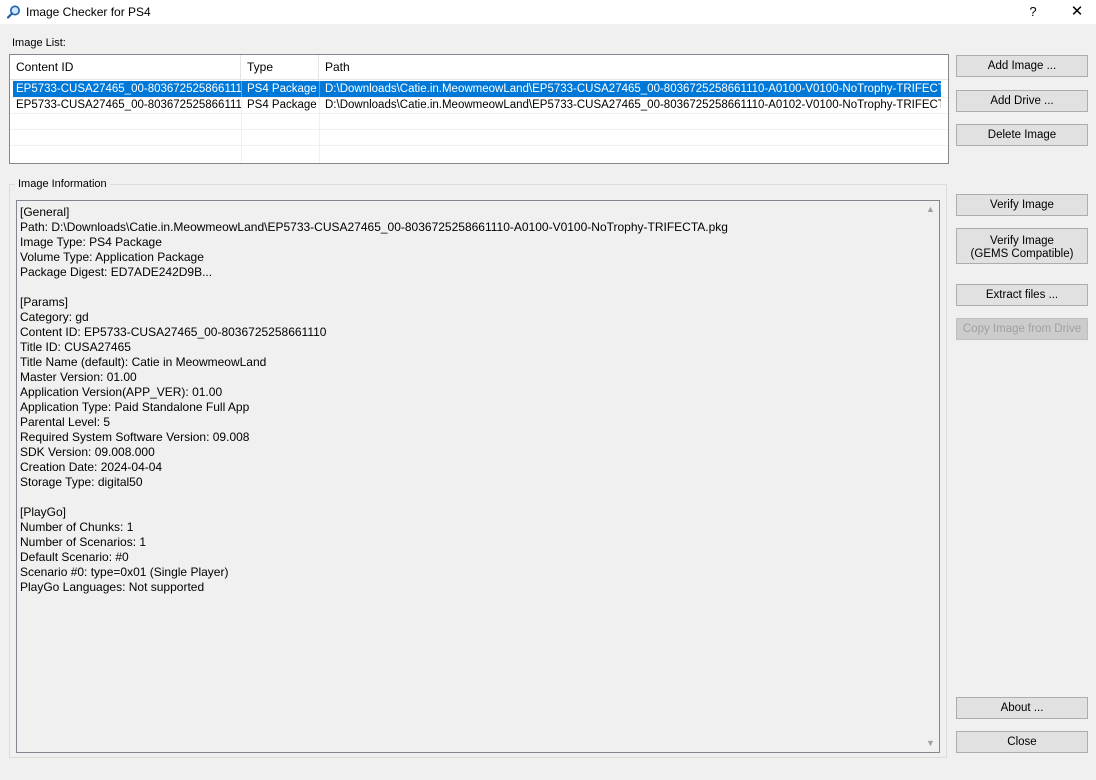 The width and height of the screenshot is (1096, 780). Describe the element at coordinates (1022, 329) in the screenshot. I see `copy-image-from-drive-button: Copy Image from Drive` at that location.